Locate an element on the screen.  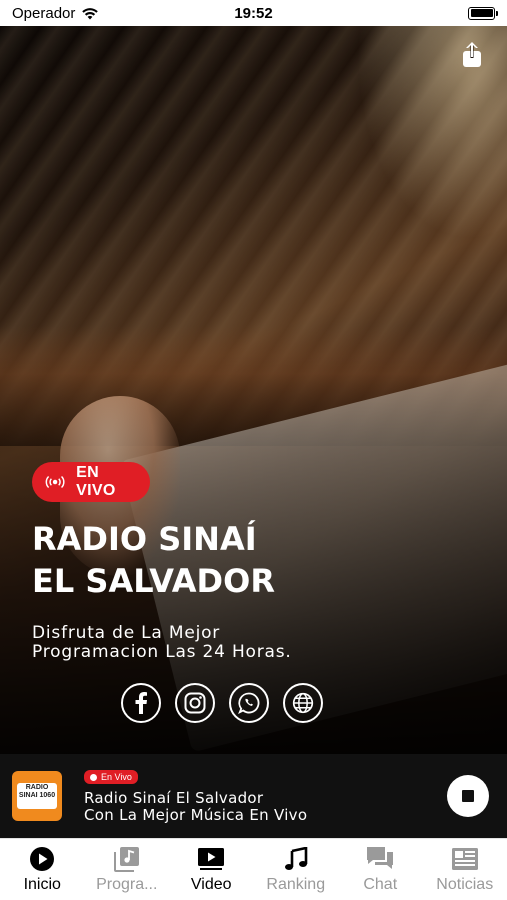
player-live-badge: En Vivo is located at coordinates (111, 777).